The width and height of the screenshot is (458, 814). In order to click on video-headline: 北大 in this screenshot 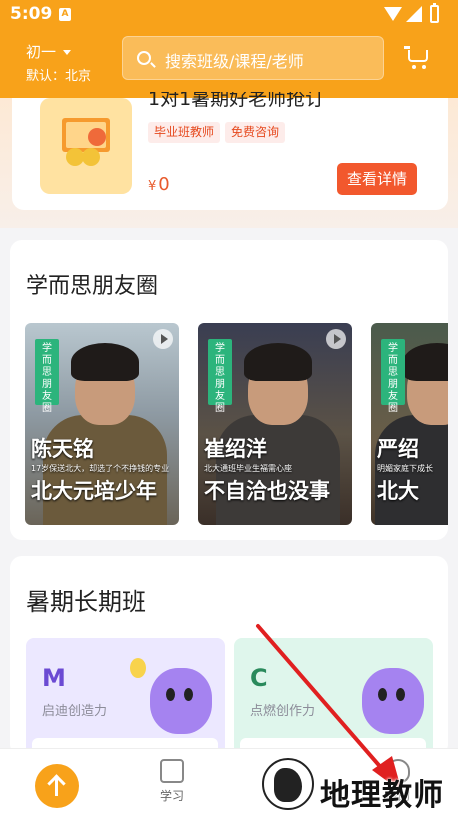, I will do `click(398, 491)`.